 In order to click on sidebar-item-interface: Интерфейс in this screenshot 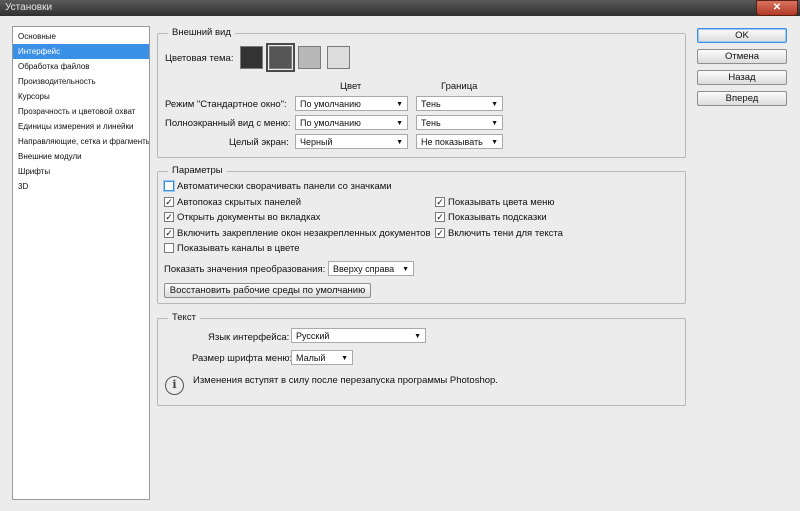, I will do `click(81, 51)`.